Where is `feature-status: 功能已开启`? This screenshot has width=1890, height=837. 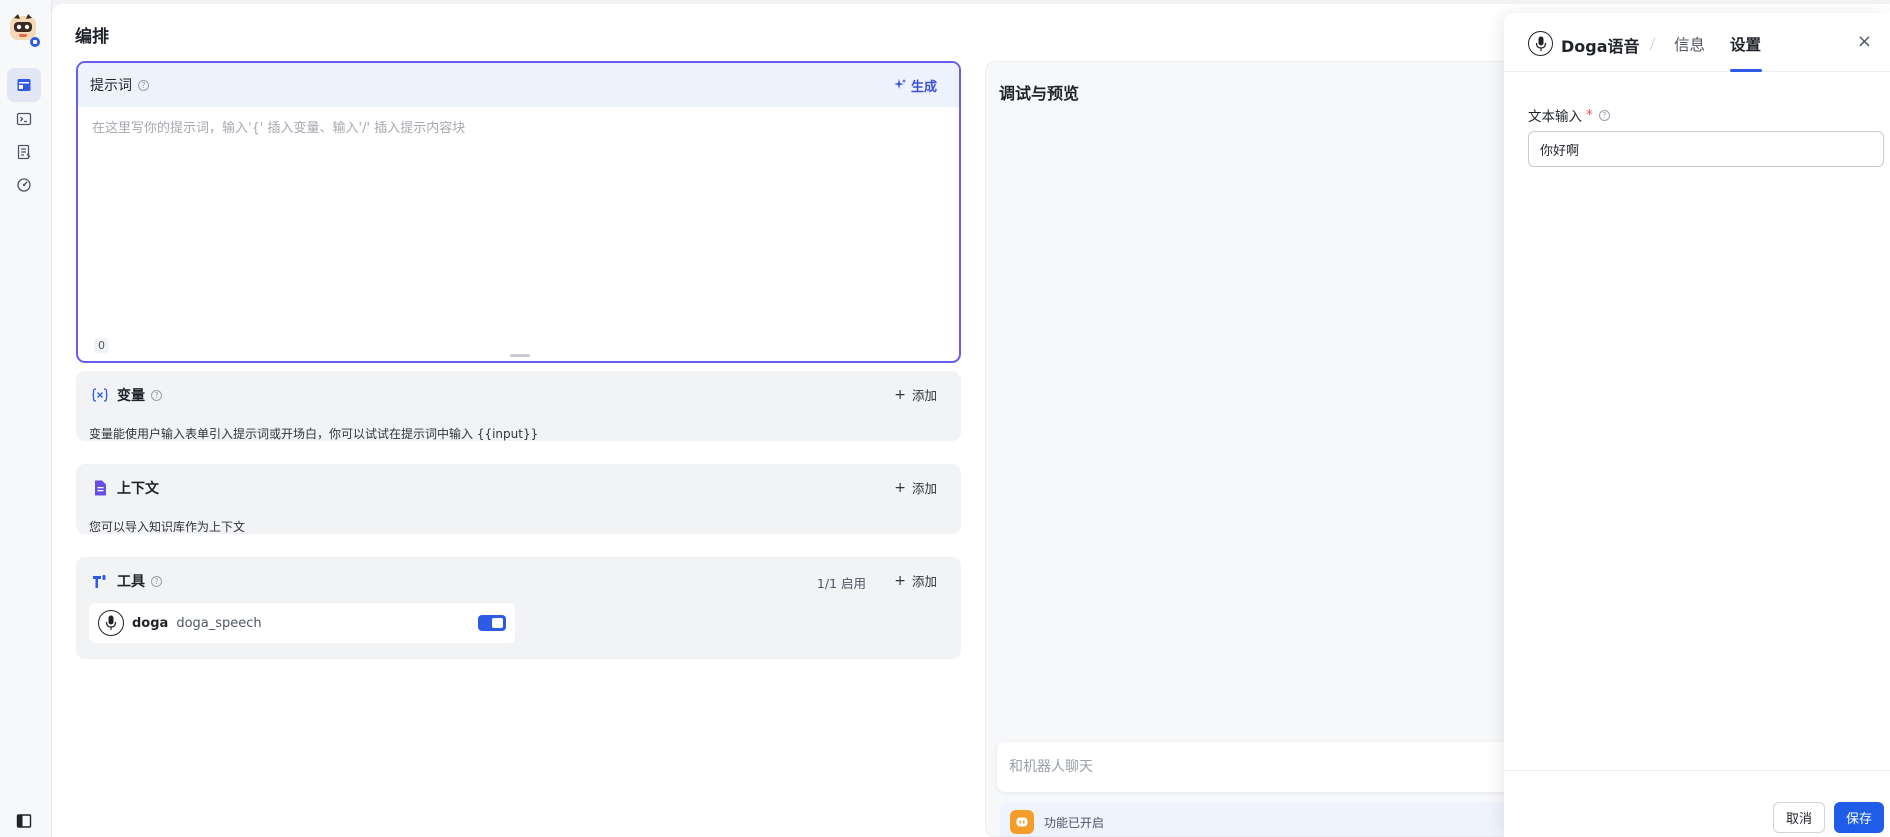
feature-status: 功能已开启 is located at coordinates (1074, 822).